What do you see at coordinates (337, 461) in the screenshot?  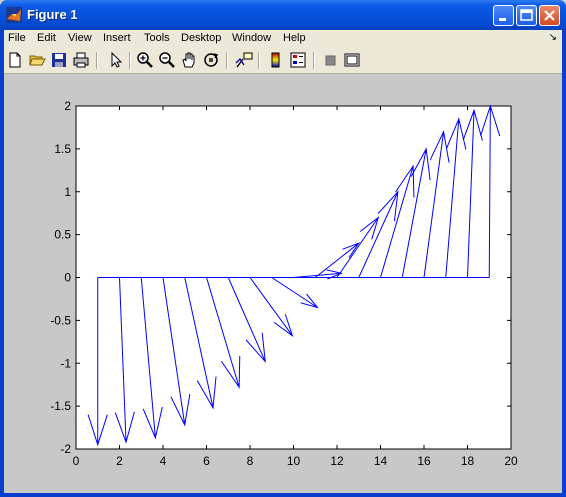 I see `x-tick-label: 12` at bounding box center [337, 461].